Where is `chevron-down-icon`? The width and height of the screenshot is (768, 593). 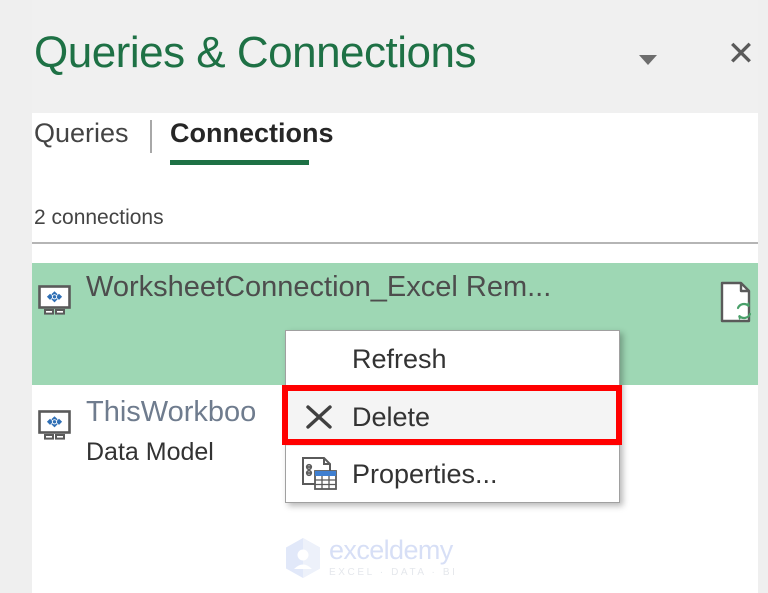 chevron-down-icon is located at coordinates (648, 60).